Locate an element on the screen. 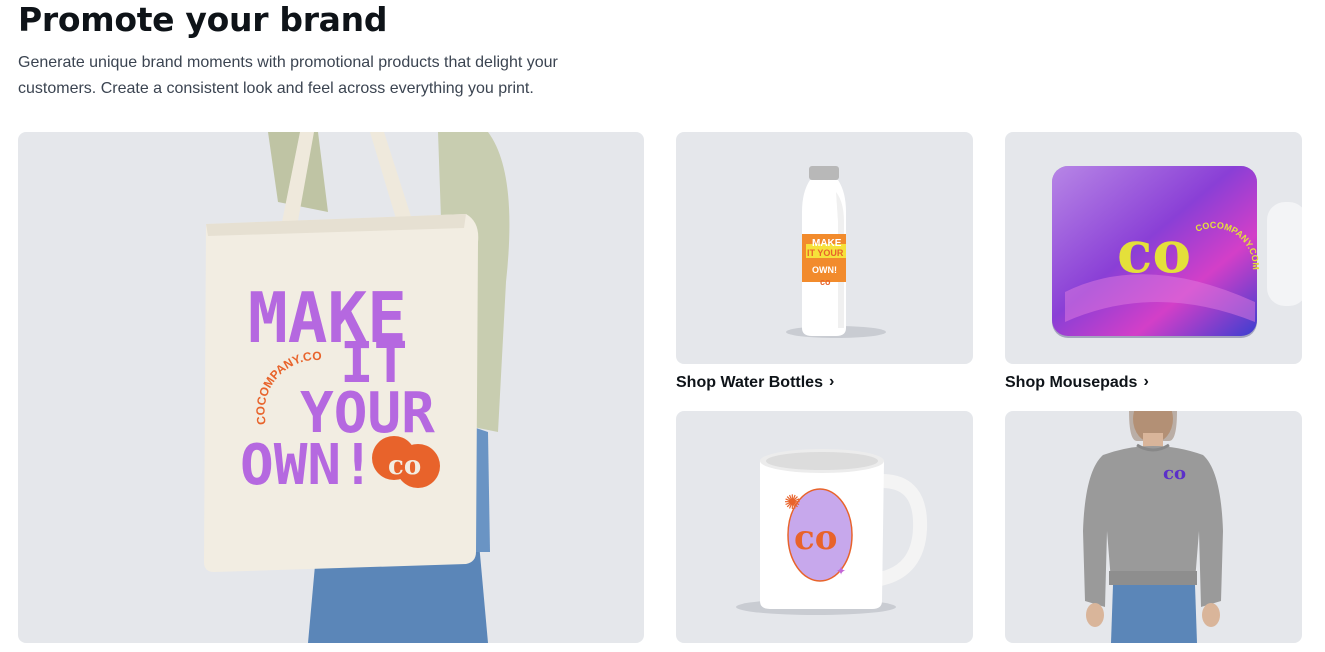  mug-tile: co ✺ ✦ is located at coordinates (824, 527).